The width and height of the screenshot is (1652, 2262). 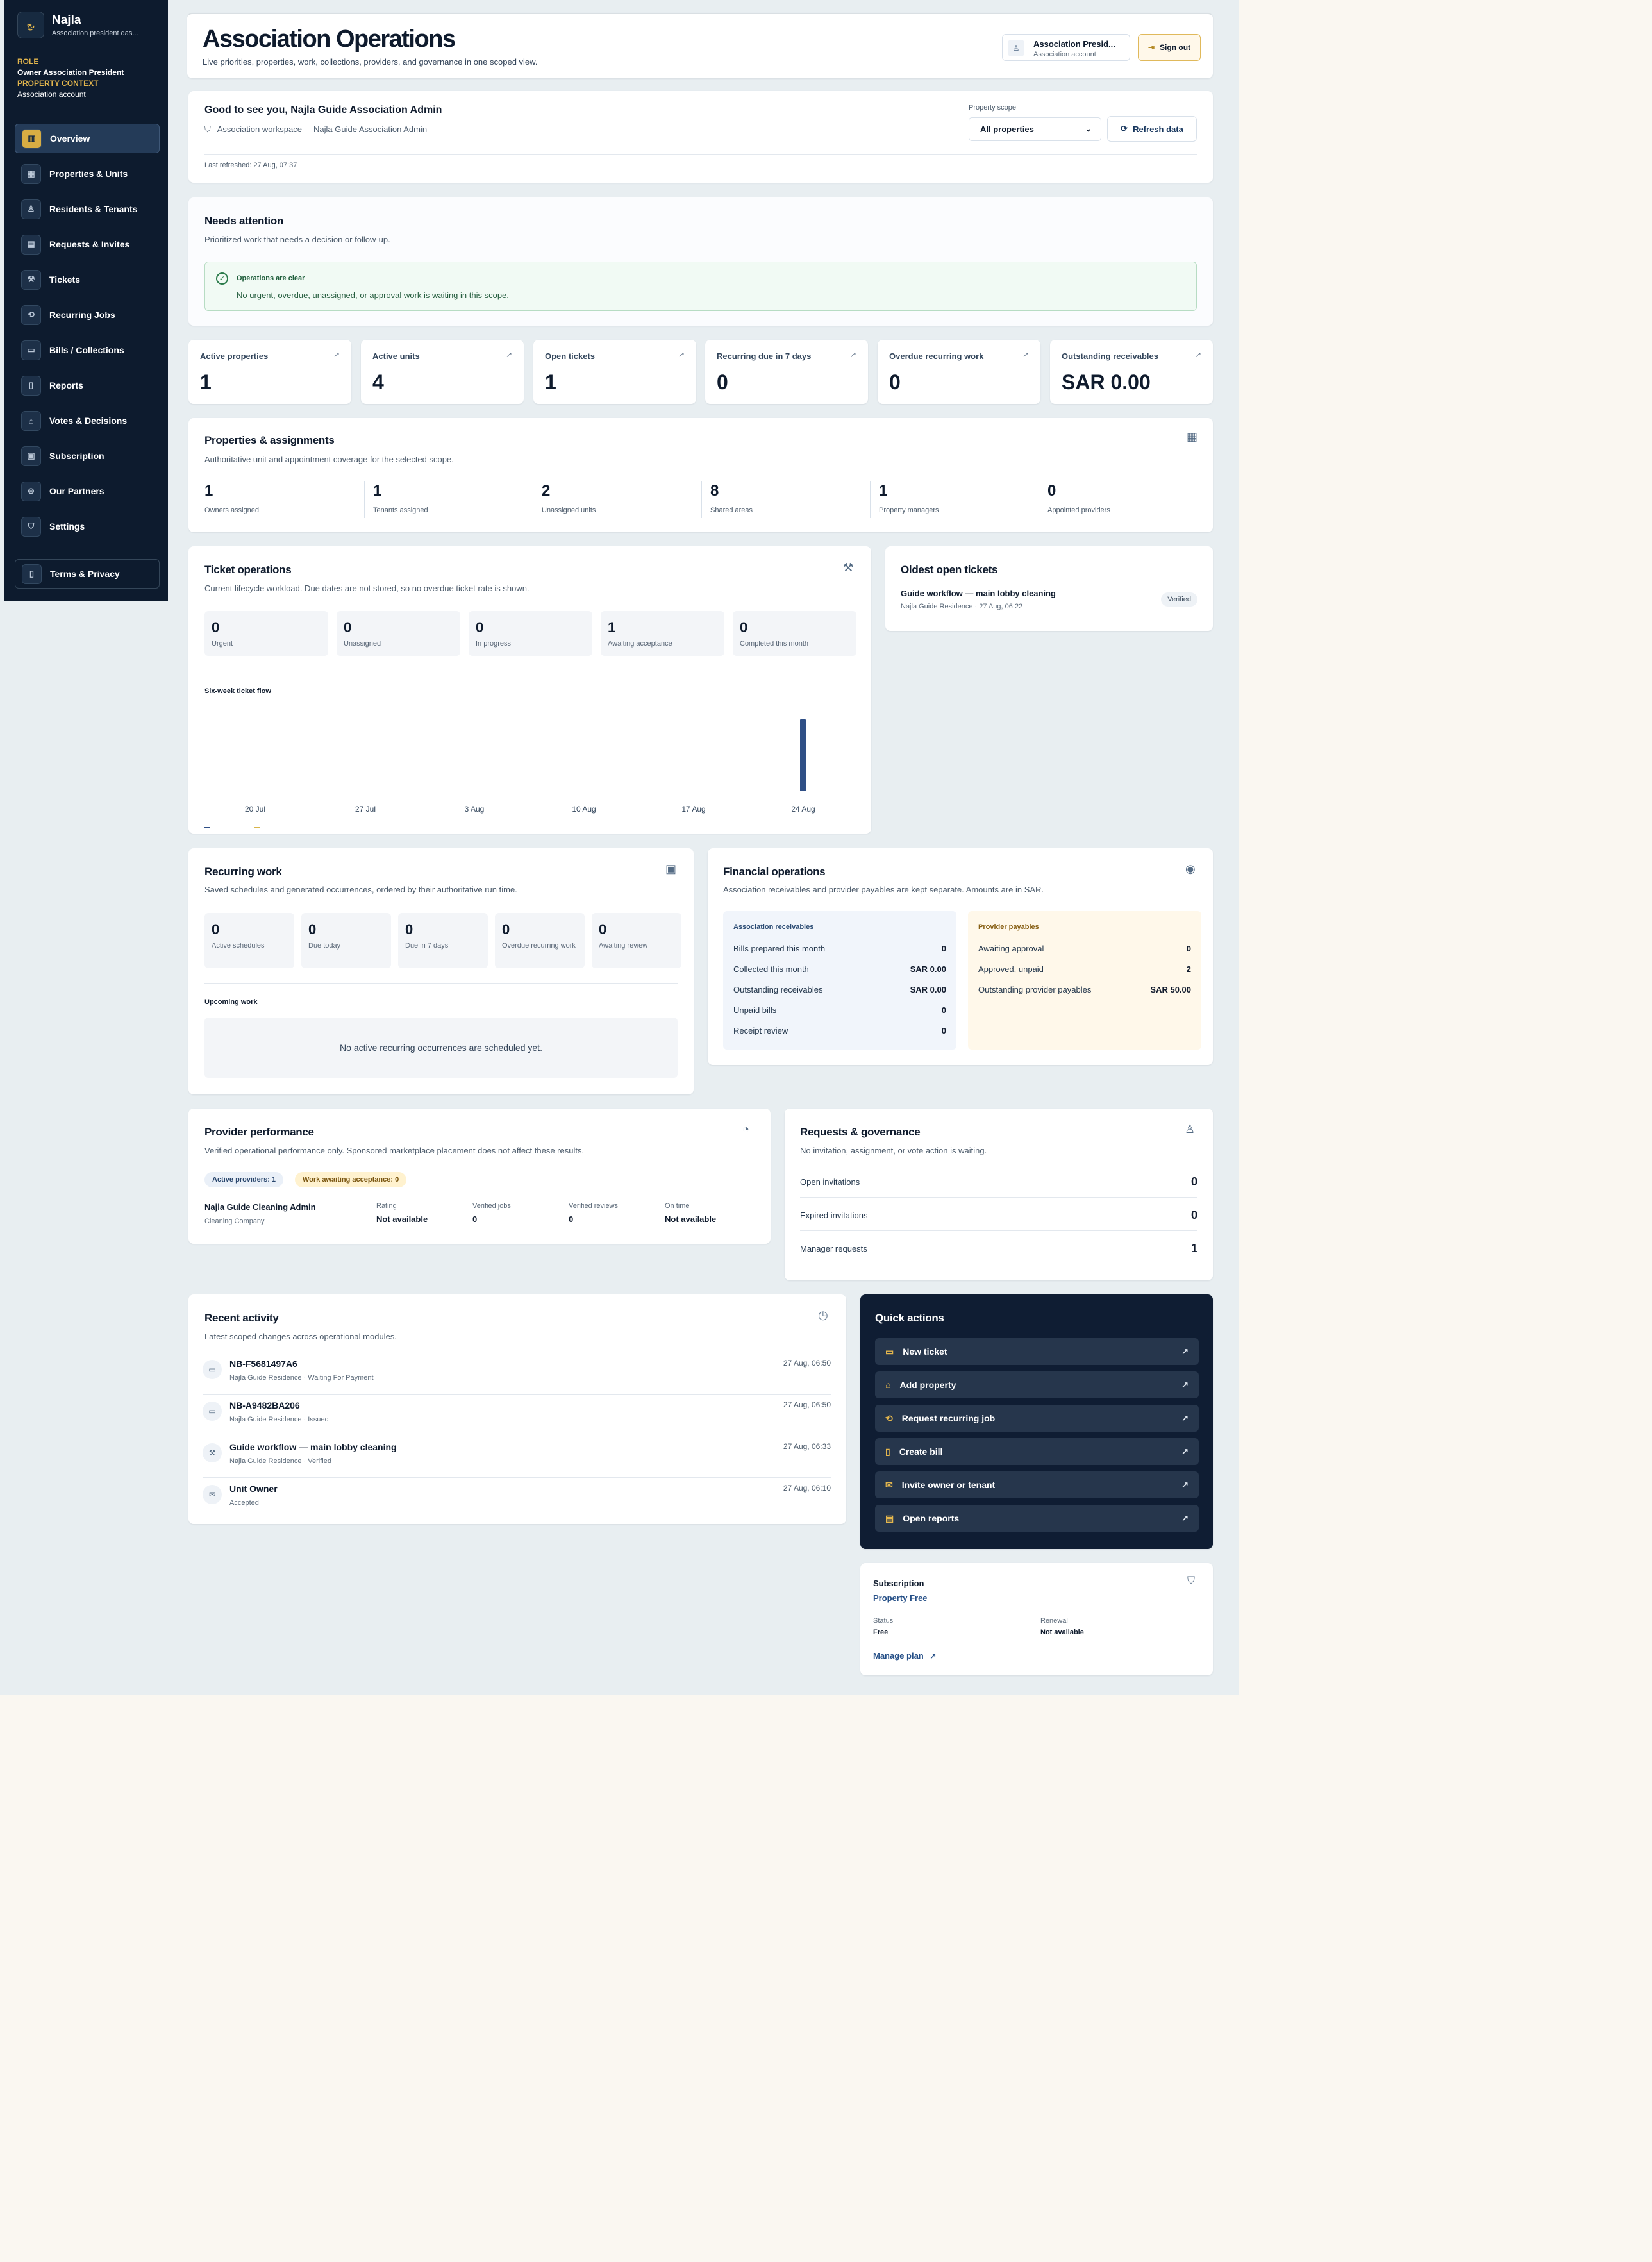 I want to click on repeat-icon: ⟲, so click(x=889, y=1417).